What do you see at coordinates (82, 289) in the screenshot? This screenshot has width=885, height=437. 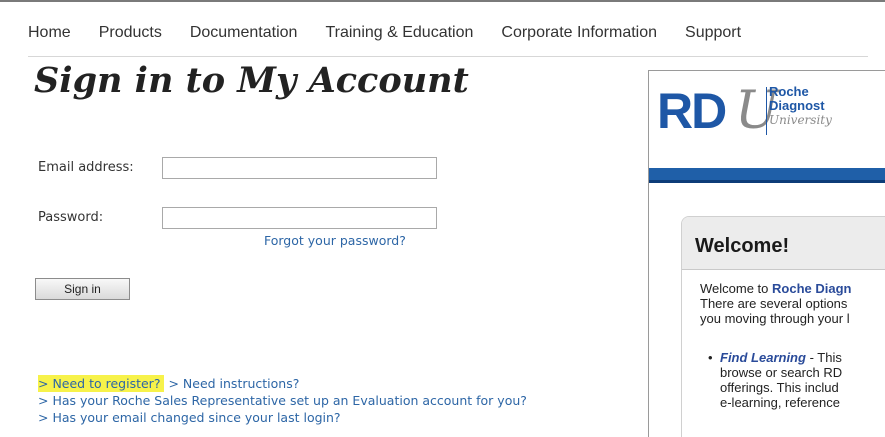 I see `sign-in-button: Sign in` at bounding box center [82, 289].